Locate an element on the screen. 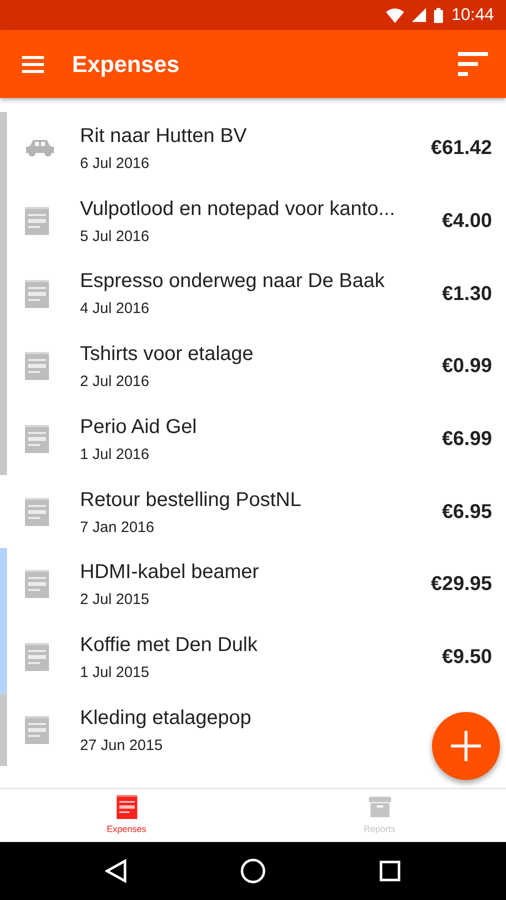 This screenshot has width=506, height=900. expense-title: HDMI-kabel beamer is located at coordinates (169, 573).